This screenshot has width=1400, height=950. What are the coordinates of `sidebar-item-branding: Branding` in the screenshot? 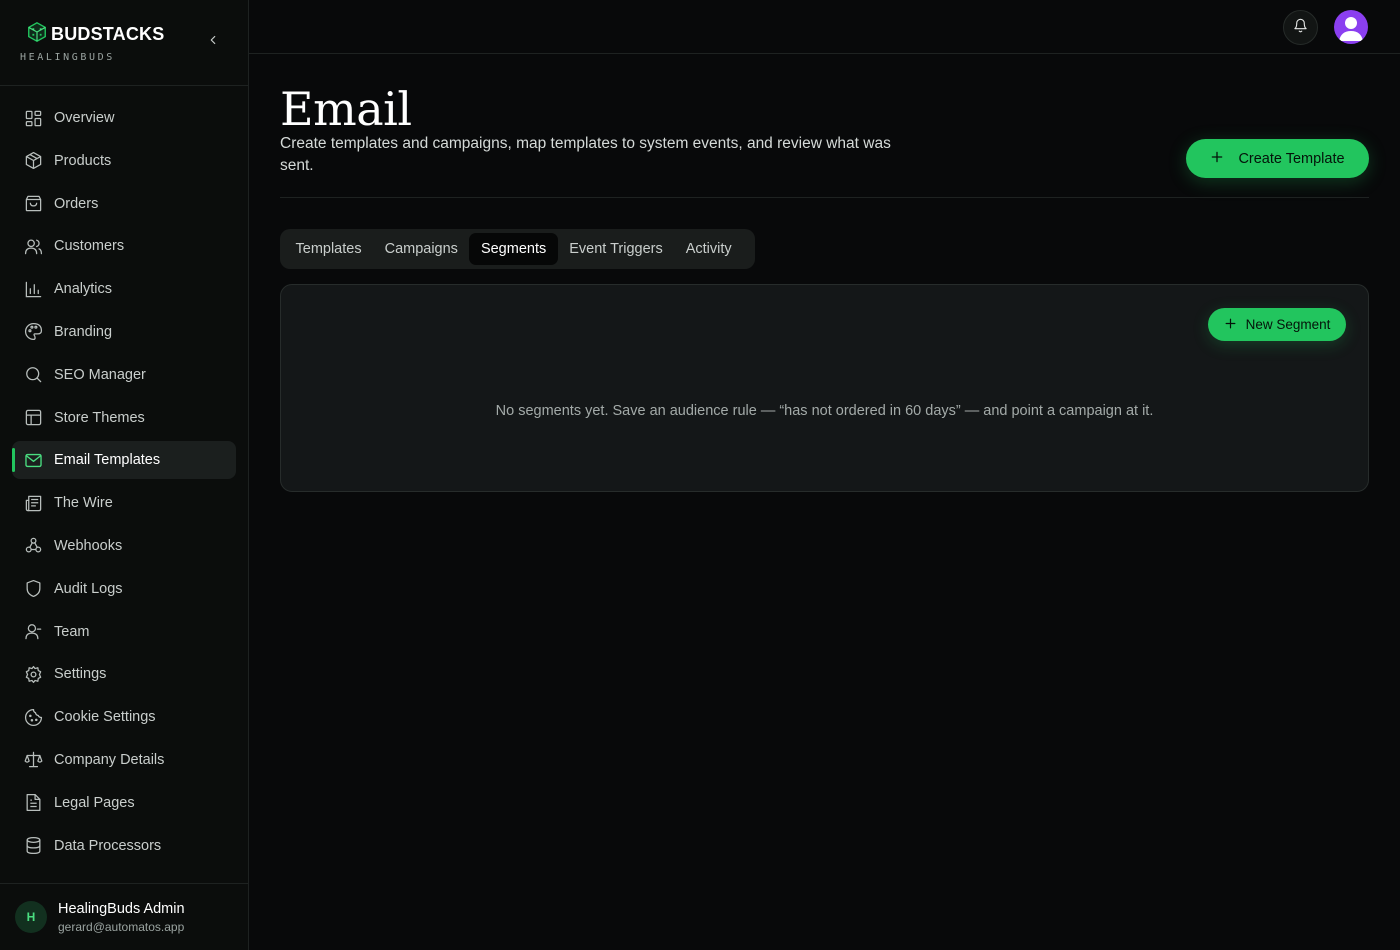 It's located at (124, 332).